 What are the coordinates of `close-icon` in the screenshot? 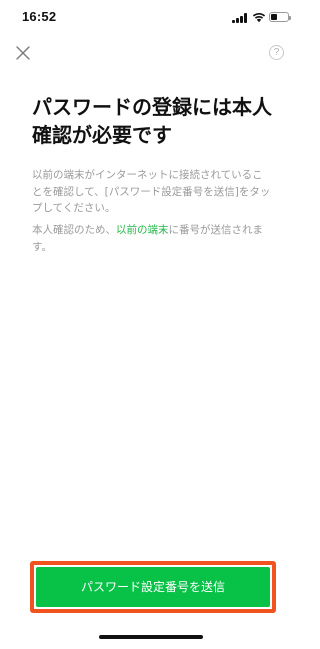 It's located at (23, 53).